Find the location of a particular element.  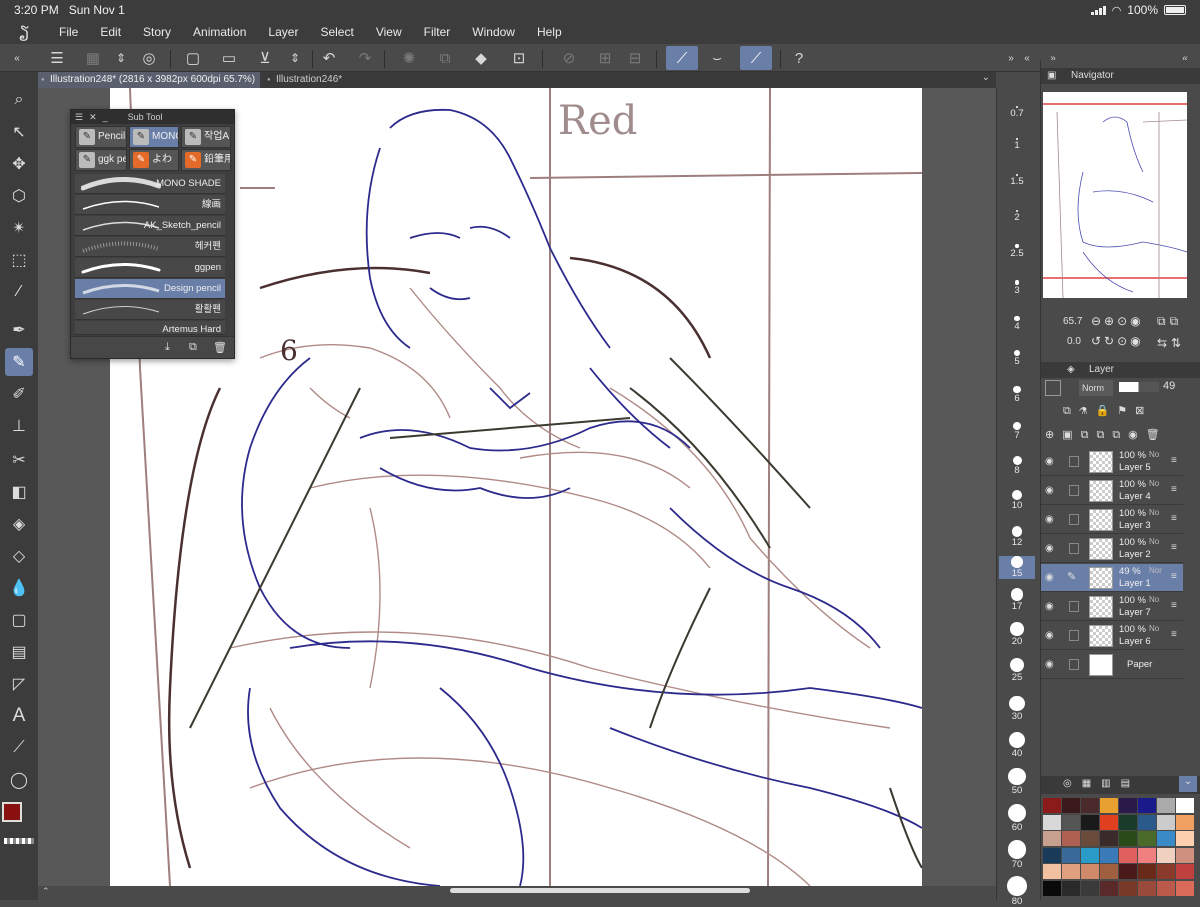

brush-stroke-icon: ⌣ is located at coordinates (717, 58).